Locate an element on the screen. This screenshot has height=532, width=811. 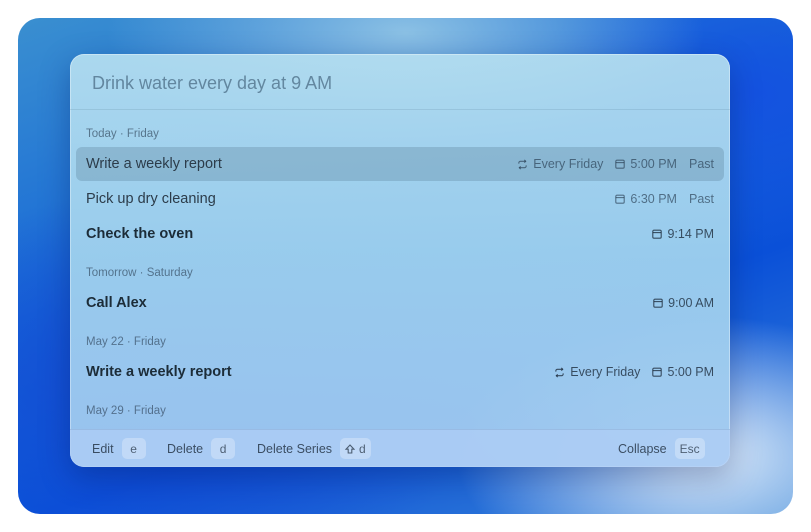
reminder-meta: Every Friday 5:00 PM Past is located at coordinates (615, 164).